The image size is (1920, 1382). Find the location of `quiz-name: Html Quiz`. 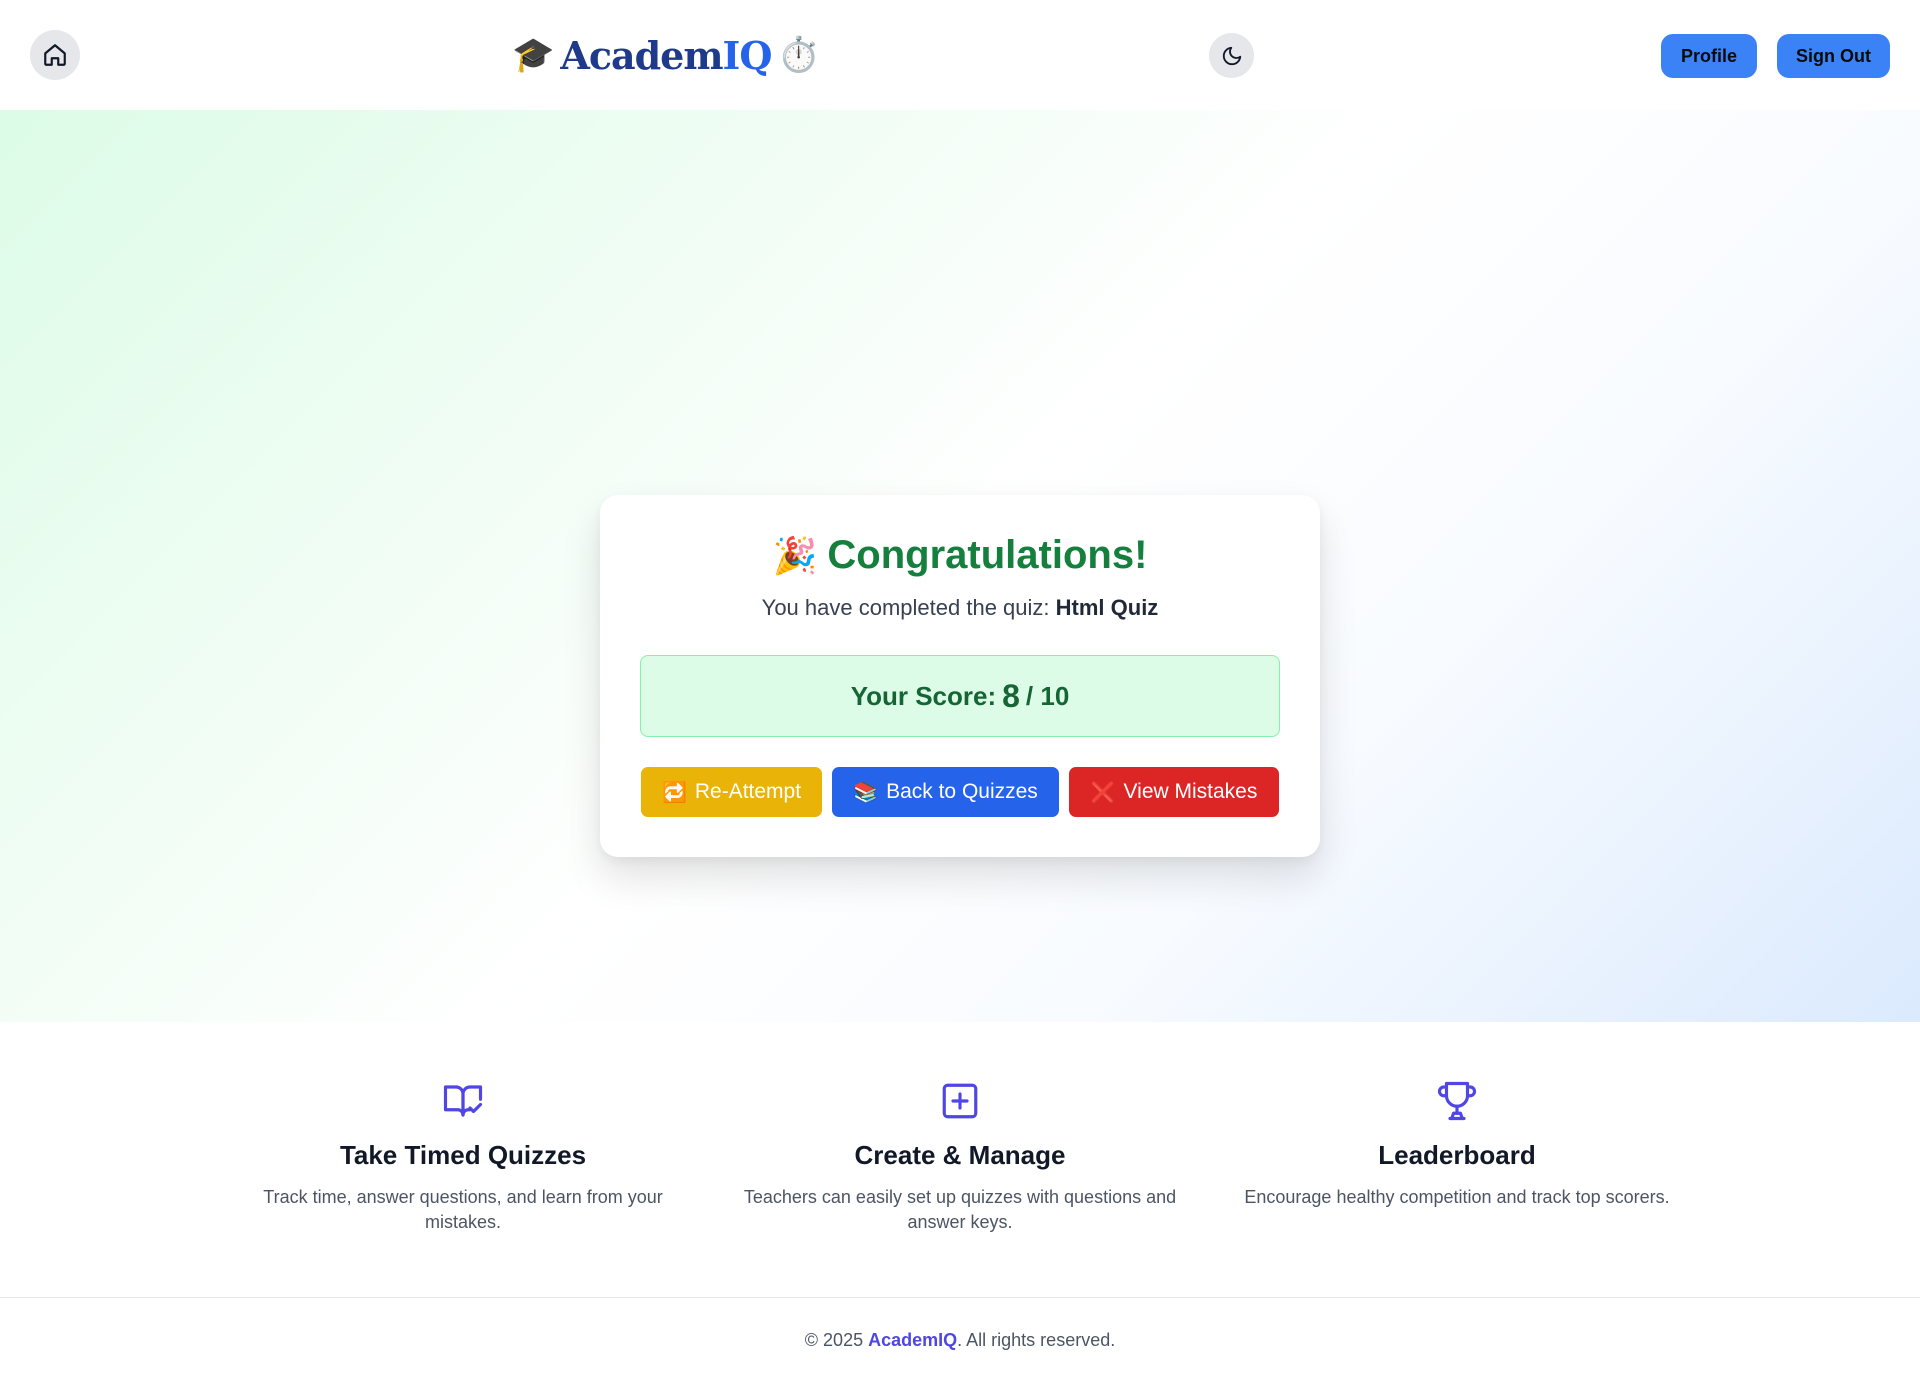

quiz-name: Html Quiz is located at coordinates (1107, 607).